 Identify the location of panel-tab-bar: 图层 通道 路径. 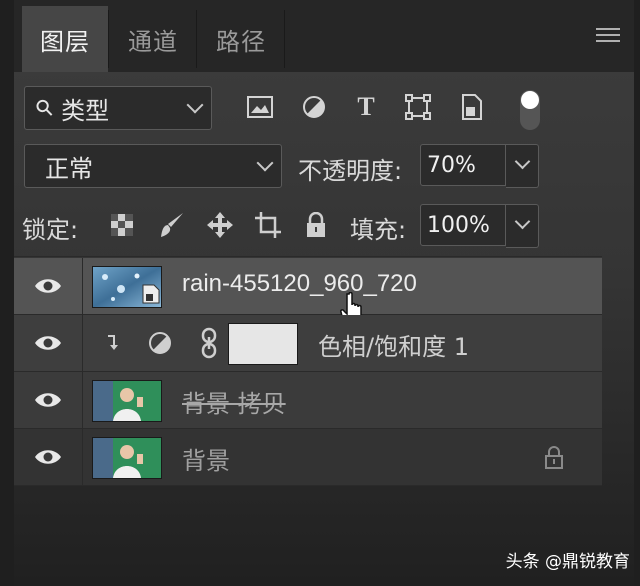
(324, 36).